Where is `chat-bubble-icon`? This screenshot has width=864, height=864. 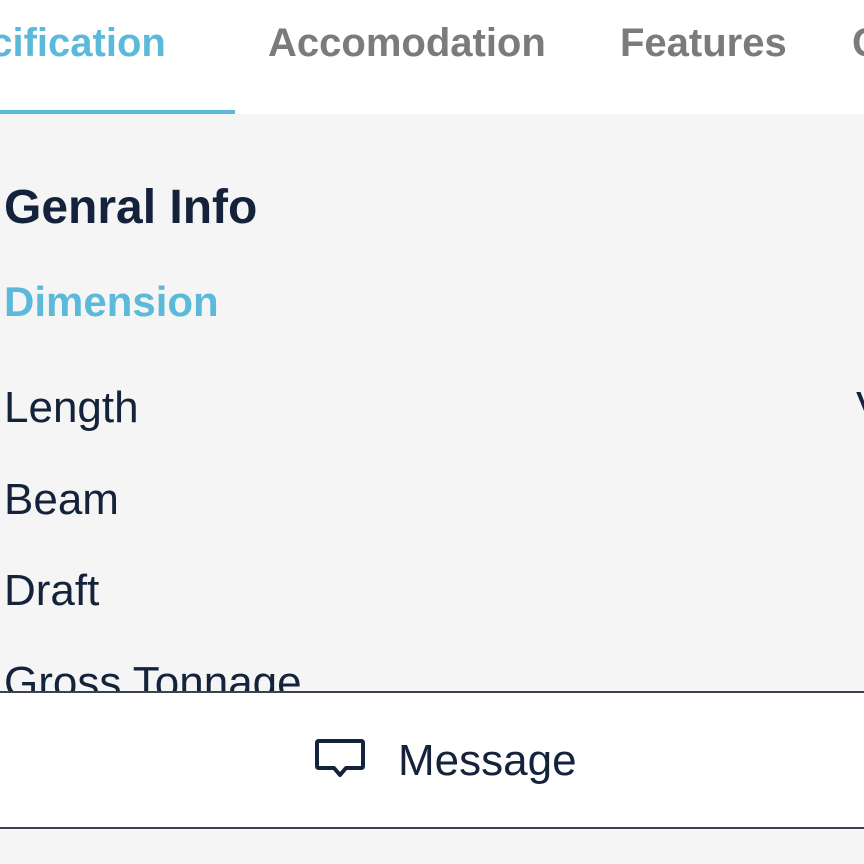
chat-bubble-icon is located at coordinates (340, 758).